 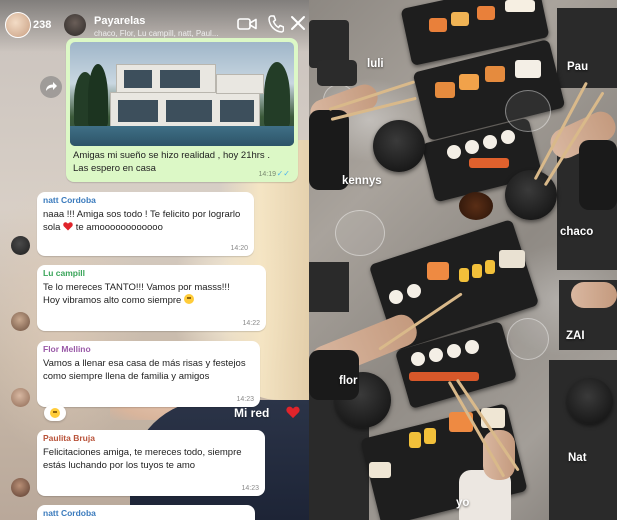 I want to click on group-avatar, so click(x=75, y=25).